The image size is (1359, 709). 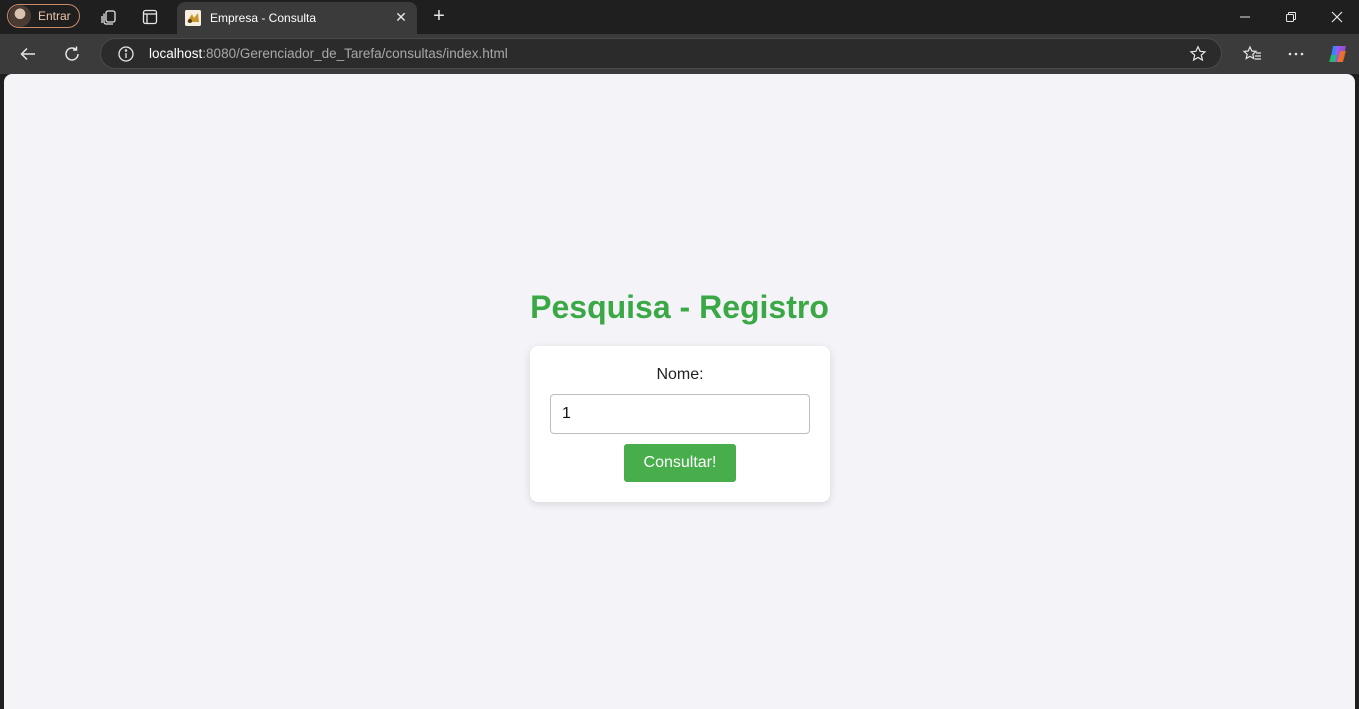 What do you see at coordinates (679, 17) in the screenshot?
I see `browser-tabstrip: Entrar Empresa - Consulta ✕ +` at bounding box center [679, 17].